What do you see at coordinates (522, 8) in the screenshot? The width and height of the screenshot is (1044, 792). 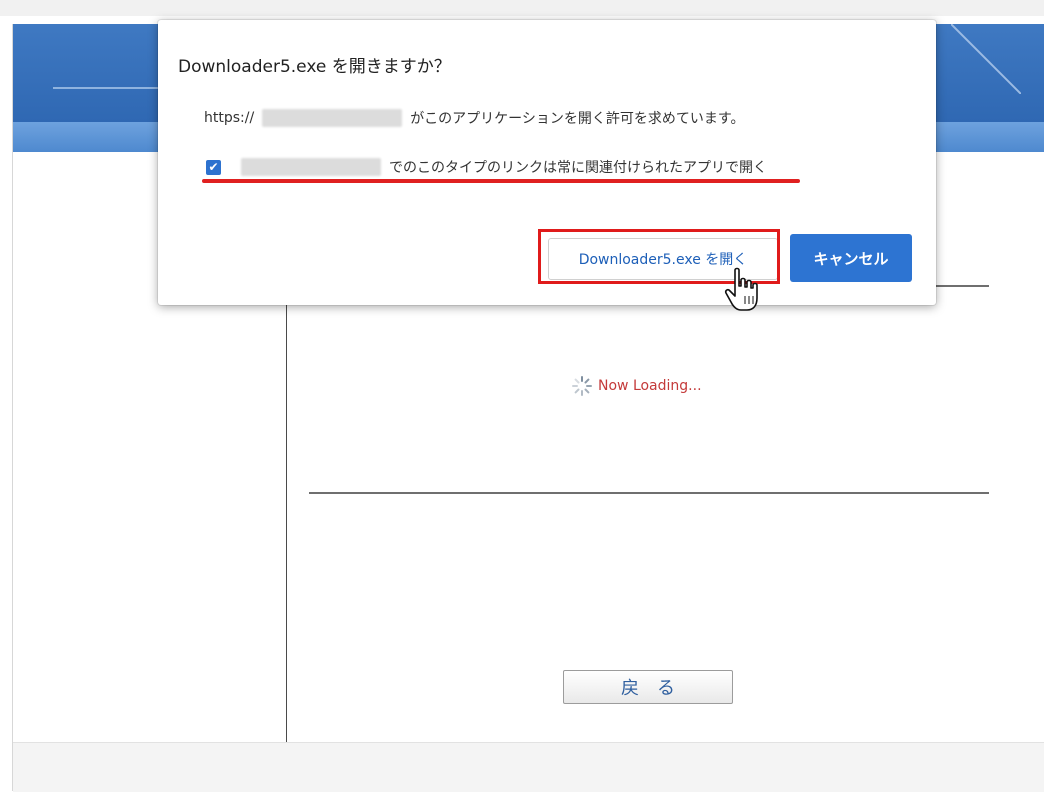 I see `top-strip` at bounding box center [522, 8].